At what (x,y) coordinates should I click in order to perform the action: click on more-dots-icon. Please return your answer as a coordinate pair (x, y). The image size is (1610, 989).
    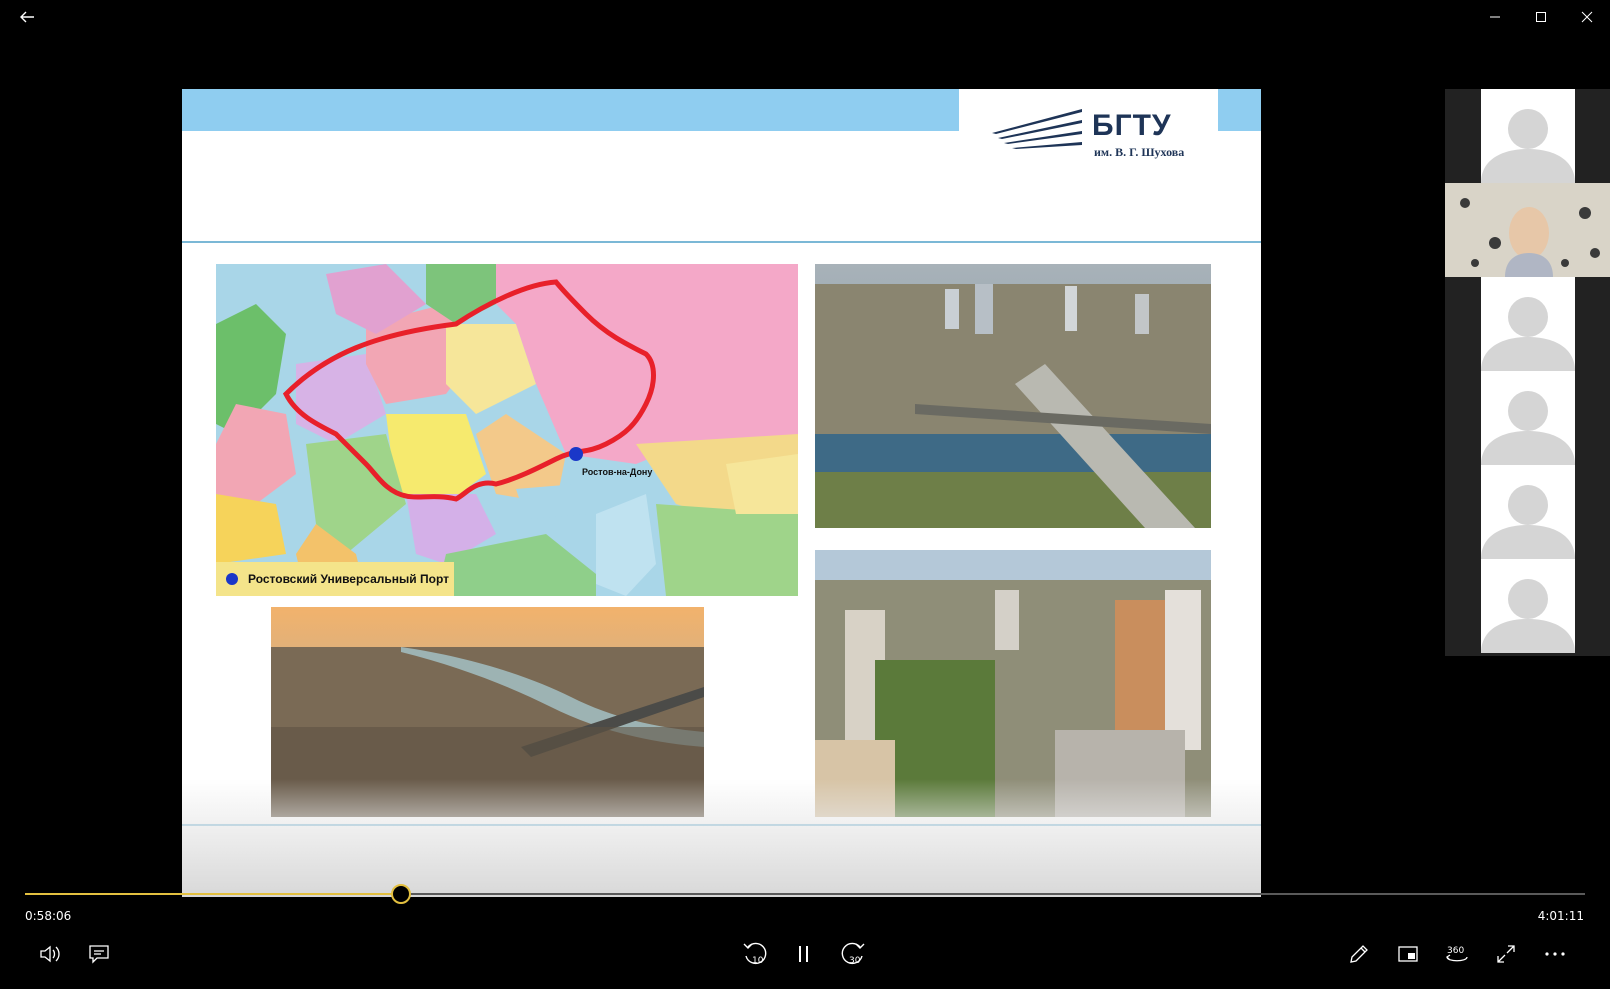
    Looking at the image, I should click on (1555, 954).